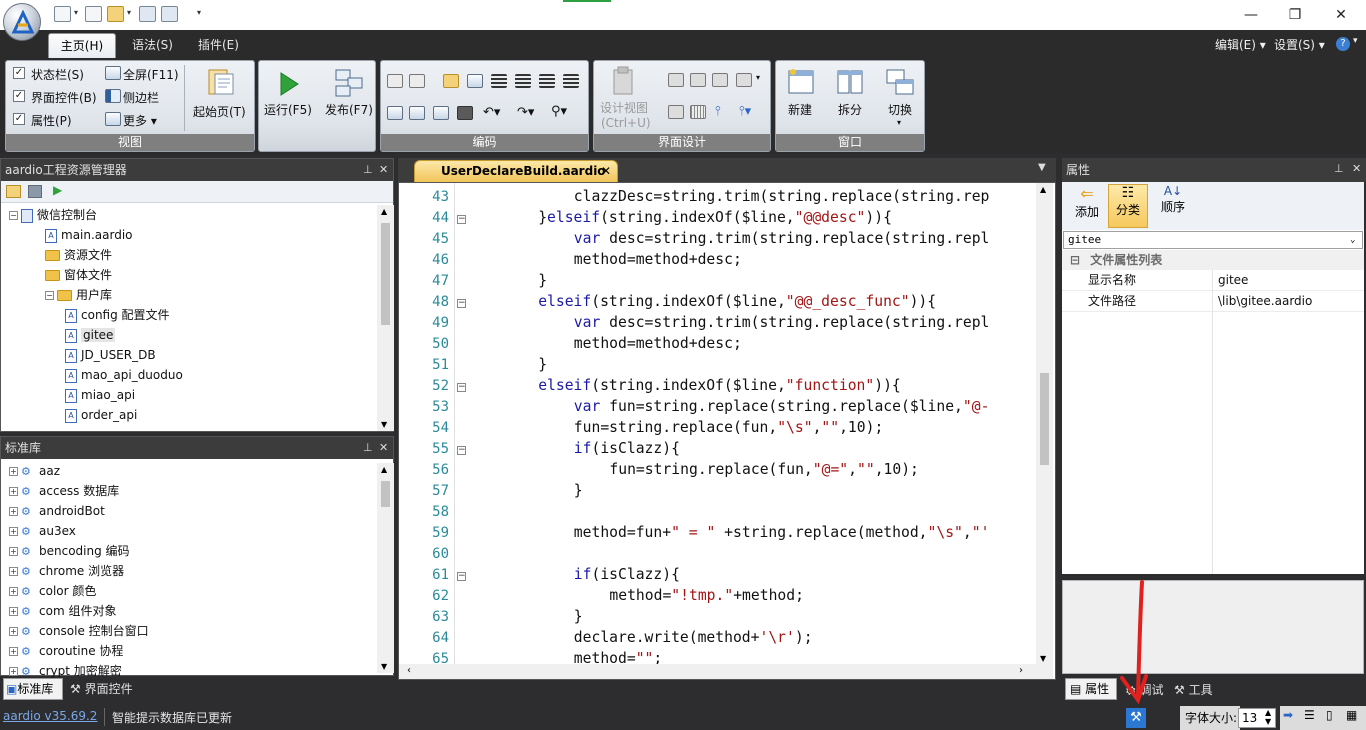 This screenshot has width=1366, height=730. I want to click on new-file-icon, so click(62, 14).